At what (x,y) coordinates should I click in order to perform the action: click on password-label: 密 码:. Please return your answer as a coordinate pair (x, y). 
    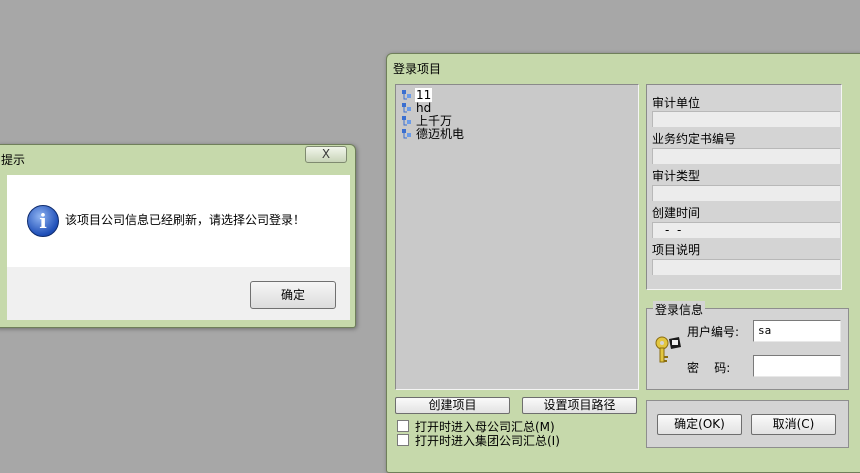
    Looking at the image, I should click on (709, 368).